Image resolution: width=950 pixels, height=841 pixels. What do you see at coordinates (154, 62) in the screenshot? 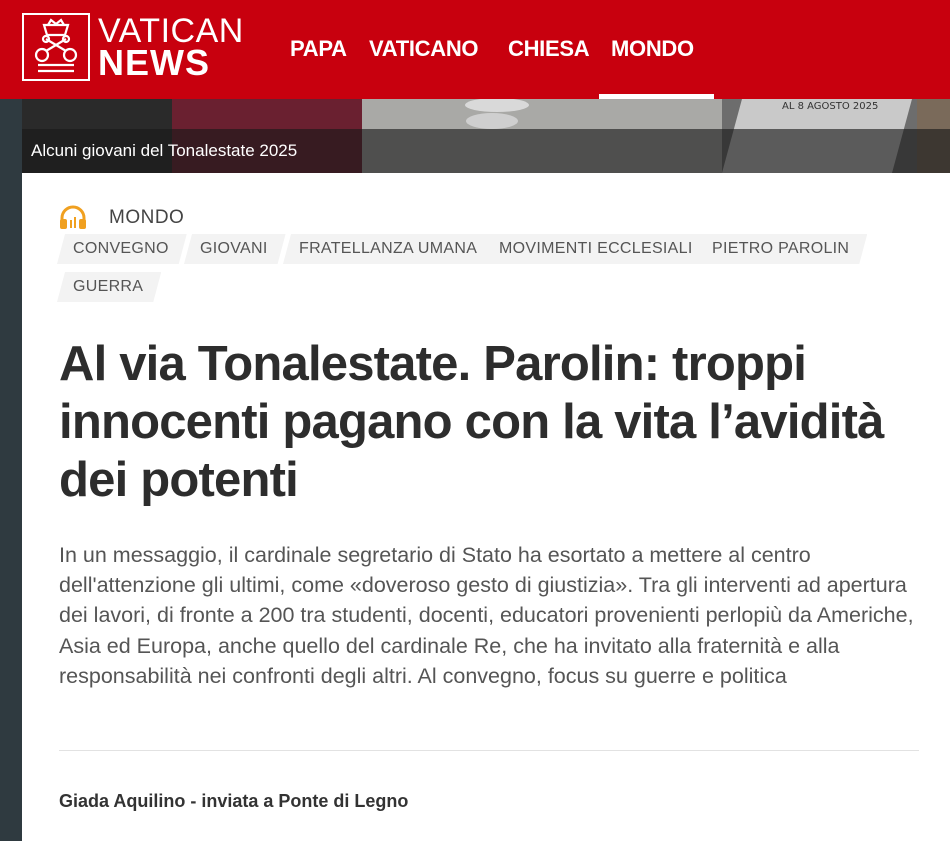
I see `logo-wordmark-news: NEWS` at bounding box center [154, 62].